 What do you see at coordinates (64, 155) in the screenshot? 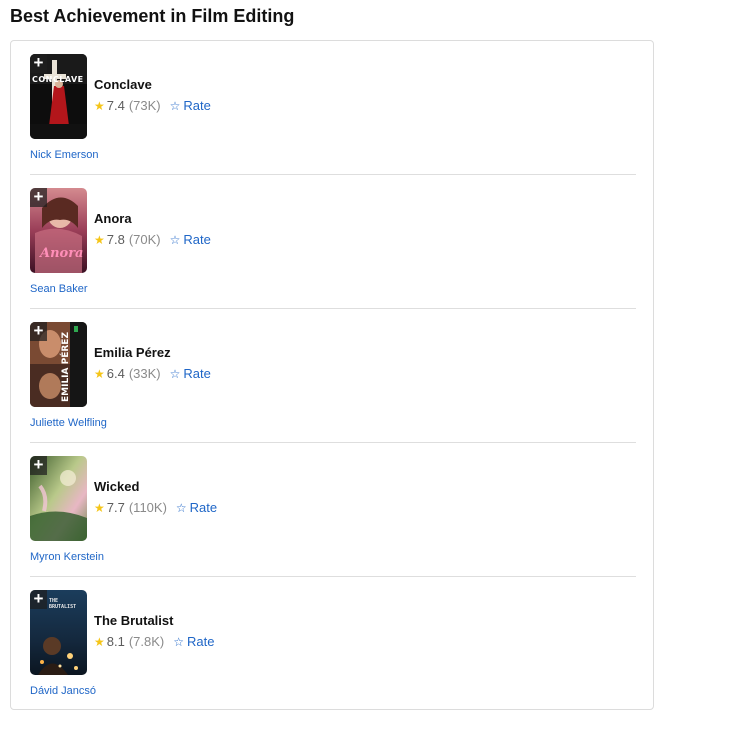
I see `nominee-name-link: Nick Emerson` at bounding box center [64, 155].